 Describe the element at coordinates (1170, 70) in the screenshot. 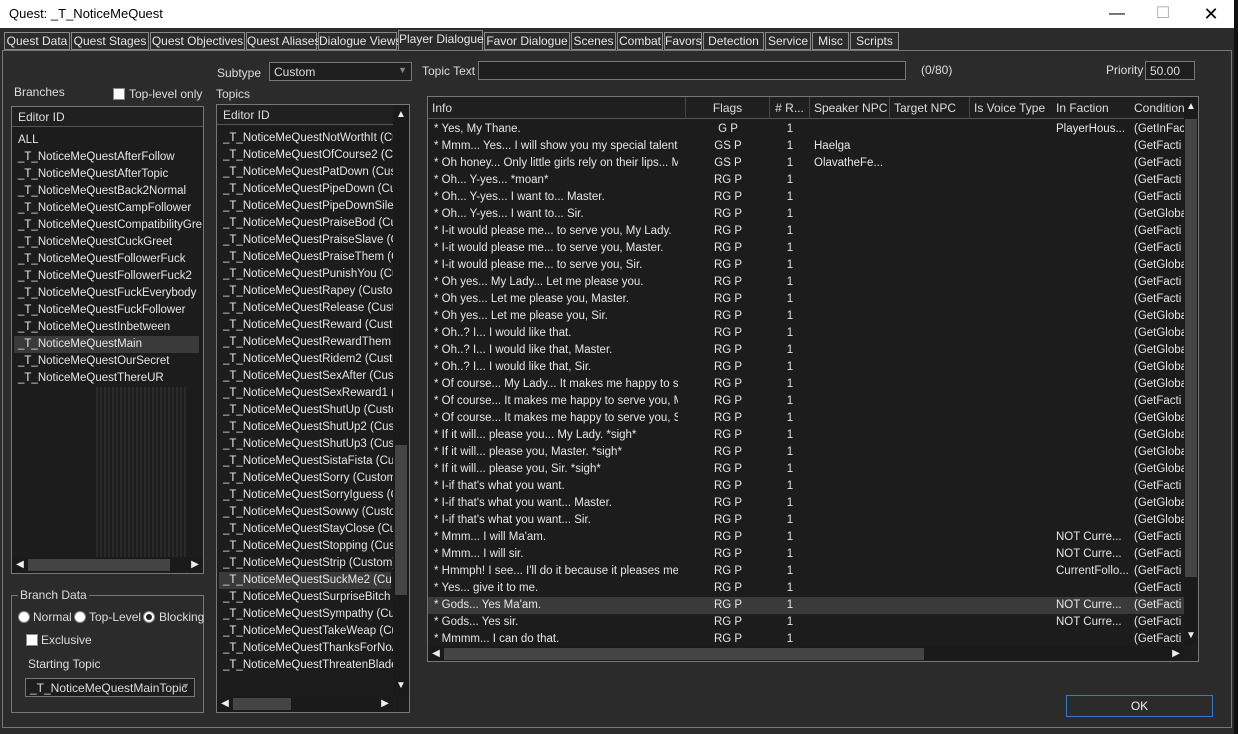

I see `priority-input: 50.00` at that location.